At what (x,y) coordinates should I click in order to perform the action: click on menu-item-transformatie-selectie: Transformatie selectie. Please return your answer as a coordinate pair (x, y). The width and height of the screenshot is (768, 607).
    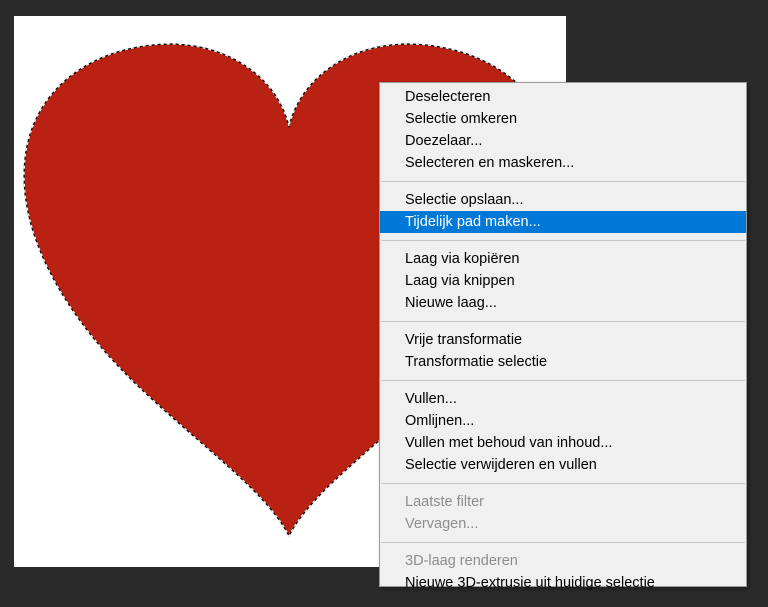
    Looking at the image, I should click on (563, 362).